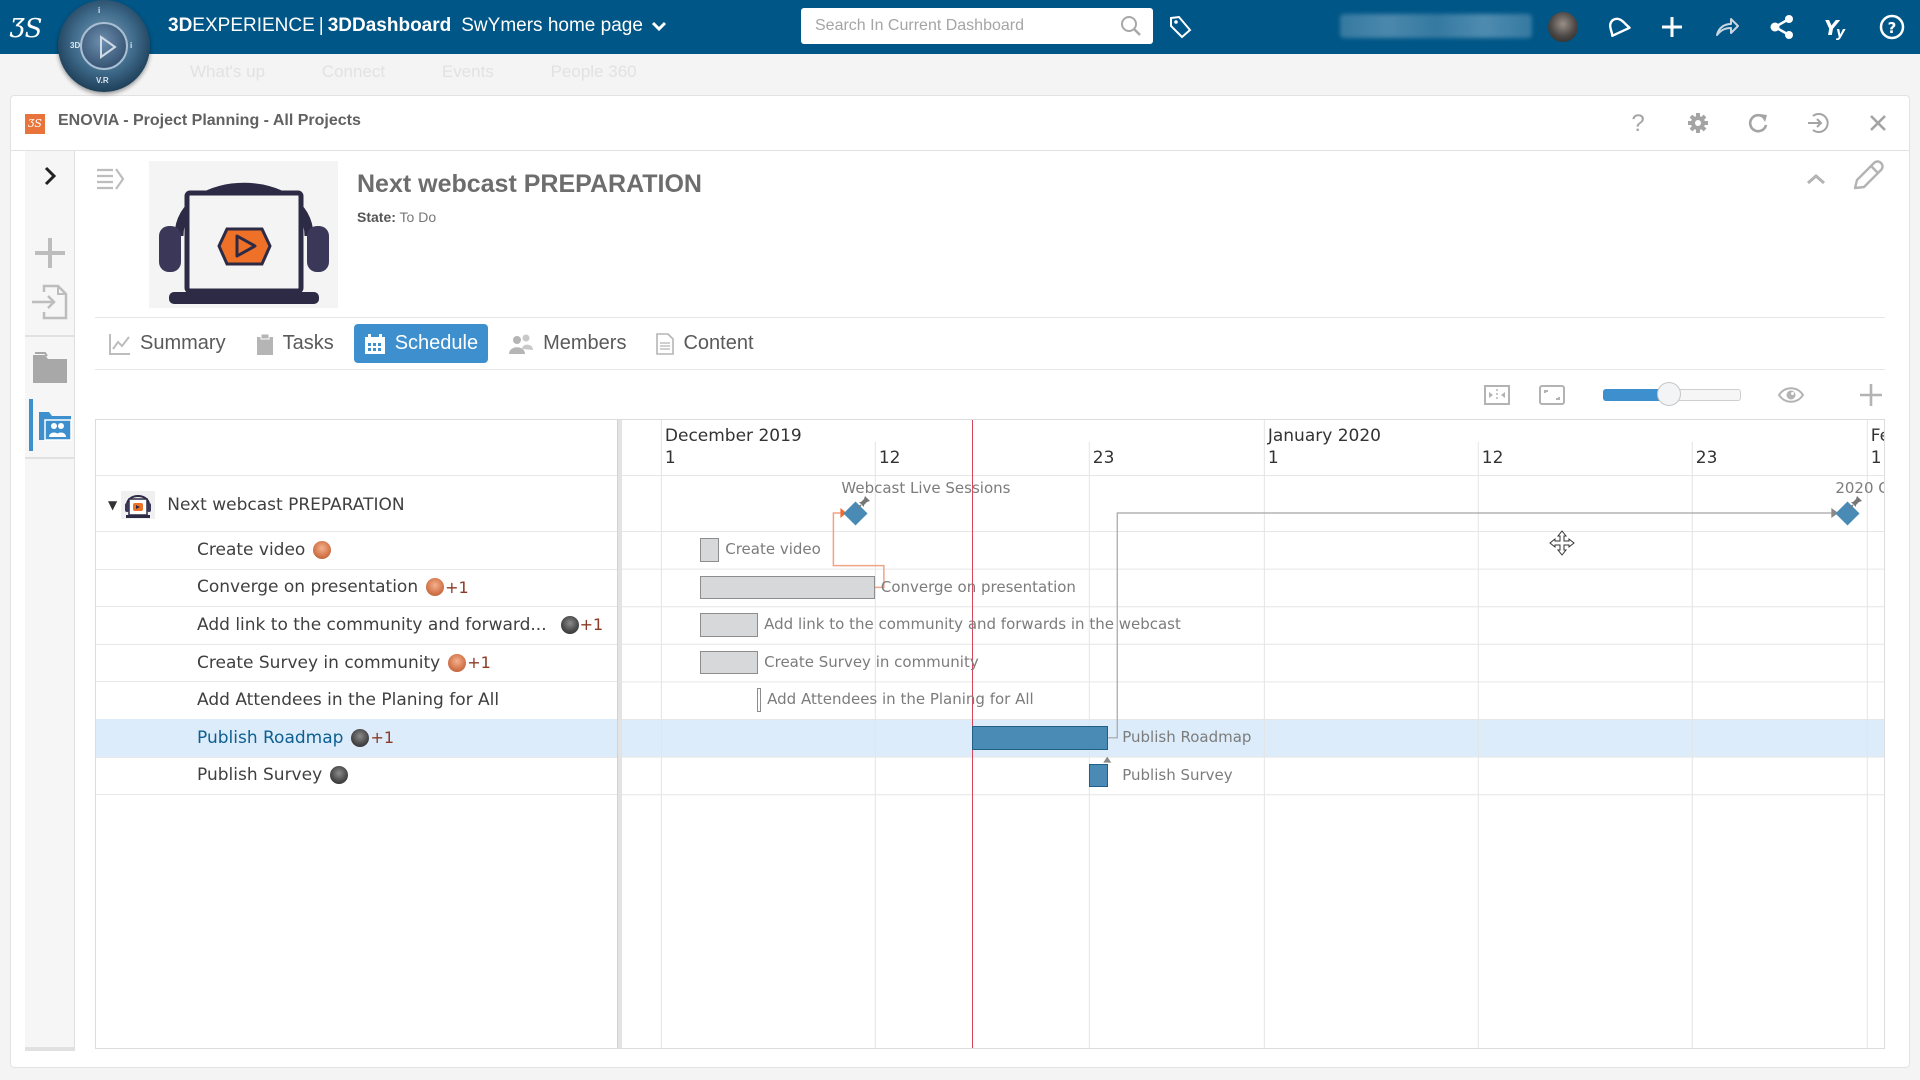 The width and height of the screenshot is (1920, 1080). What do you see at coordinates (1617, 27) in the screenshot?
I see `notifications-icon` at bounding box center [1617, 27].